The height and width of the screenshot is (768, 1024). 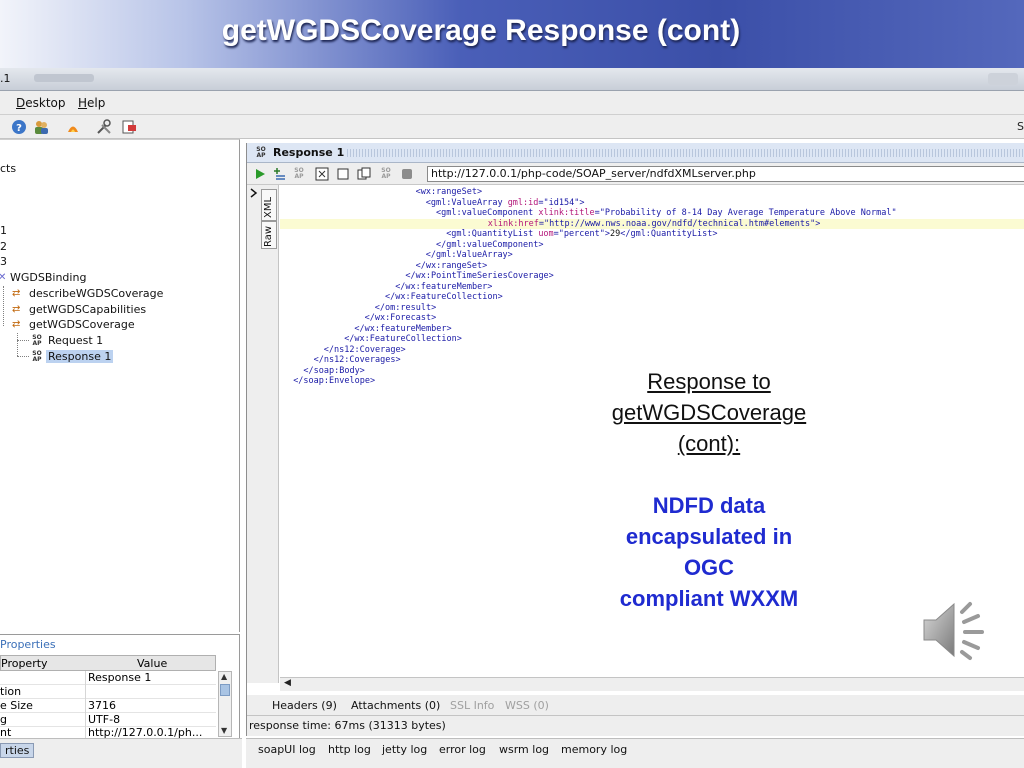 What do you see at coordinates (1003, 79) in the screenshot?
I see `window-controls` at bounding box center [1003, 79].